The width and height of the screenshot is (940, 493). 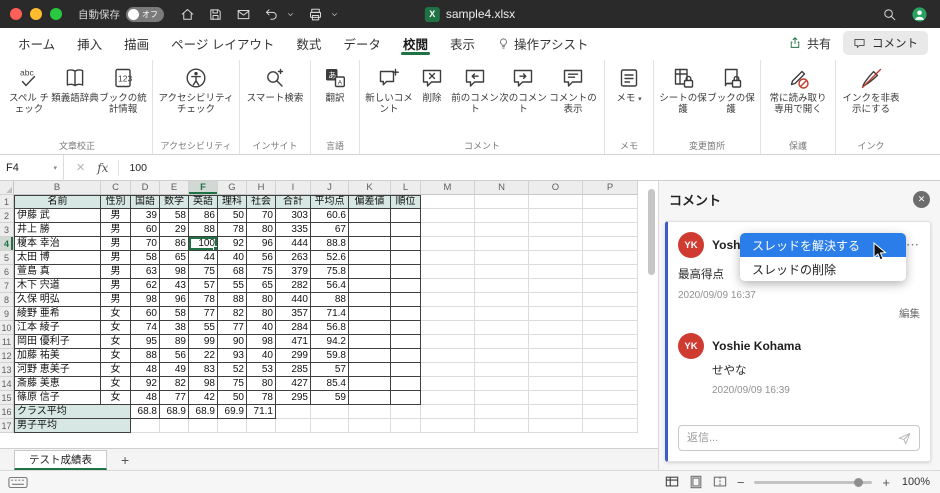 What do you see at coordinates (261, 370) in the screenshot?
I see `cell-H13: 53` at bounding box center [261, 370].